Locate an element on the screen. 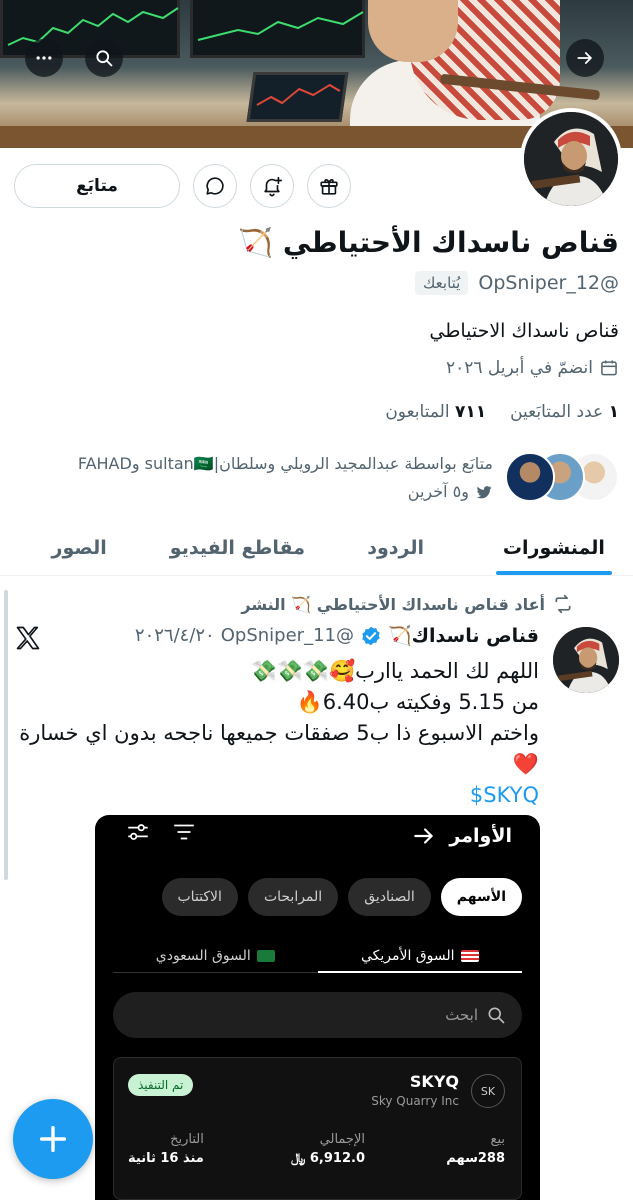  profile-handle: @OpSniper_12 is located at coordinates (548, 283).